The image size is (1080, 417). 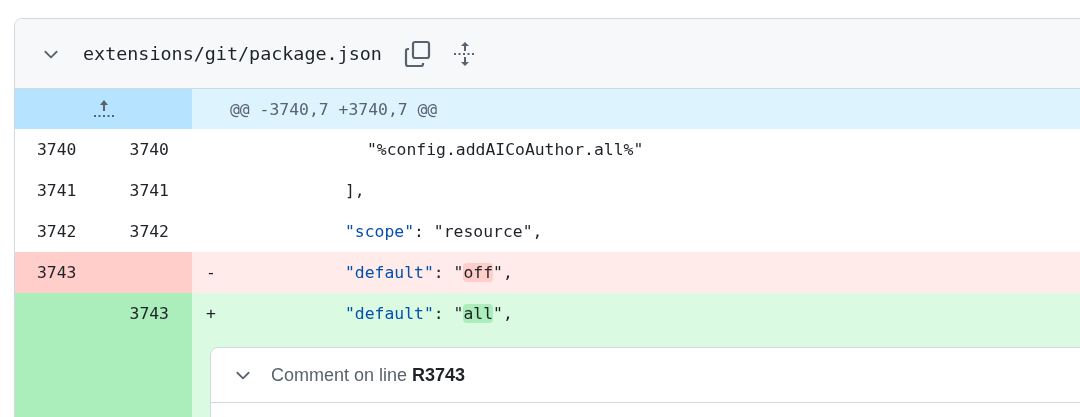 I want to click on file-path: extensions/git/package.json, so click(x=232, y=53).